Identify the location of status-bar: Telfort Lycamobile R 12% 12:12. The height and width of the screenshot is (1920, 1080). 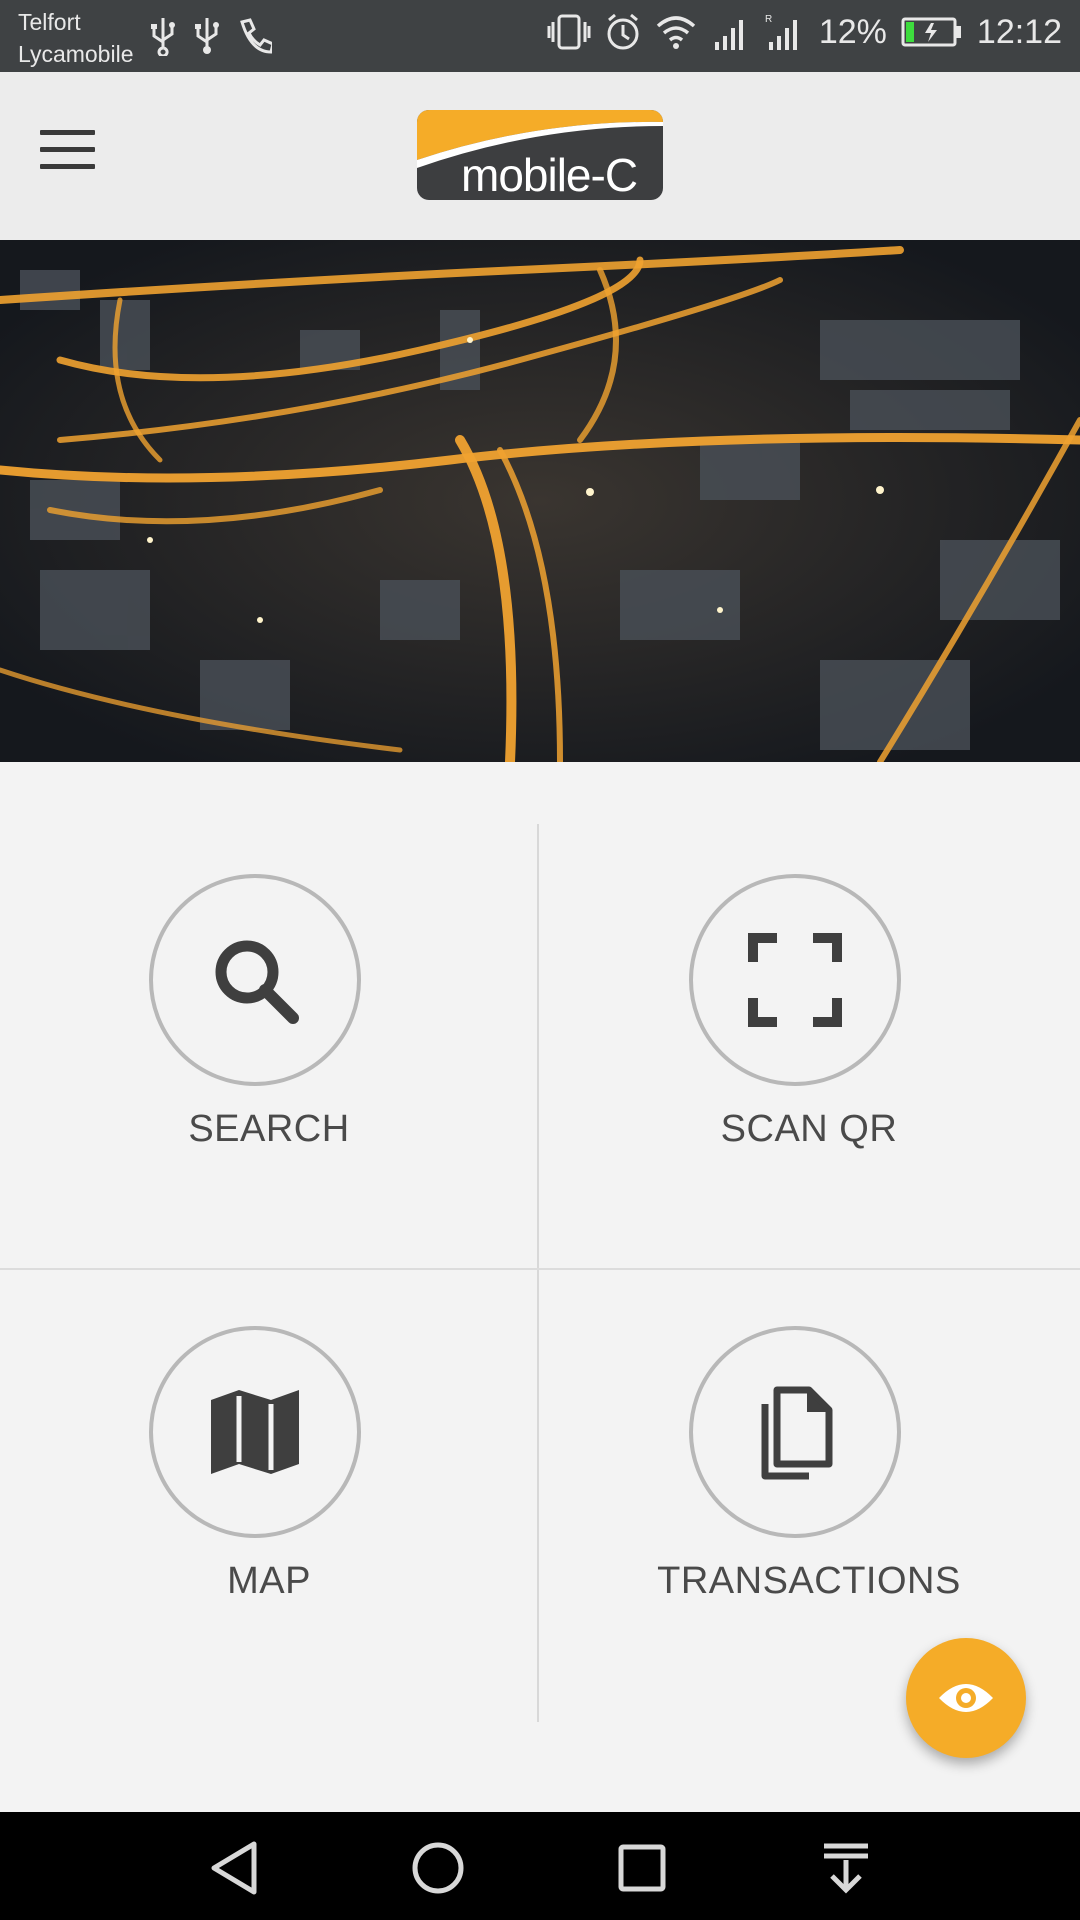
(540, 36).